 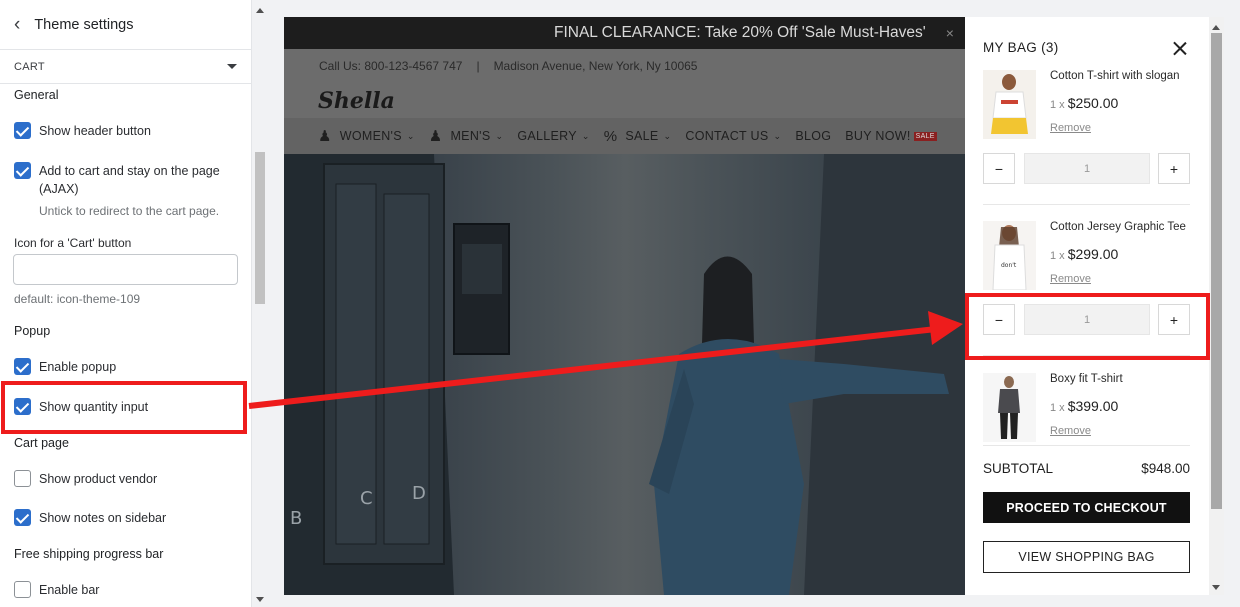 I want to click on nav-label: WOMEN'S, so click(x=370, y=136).